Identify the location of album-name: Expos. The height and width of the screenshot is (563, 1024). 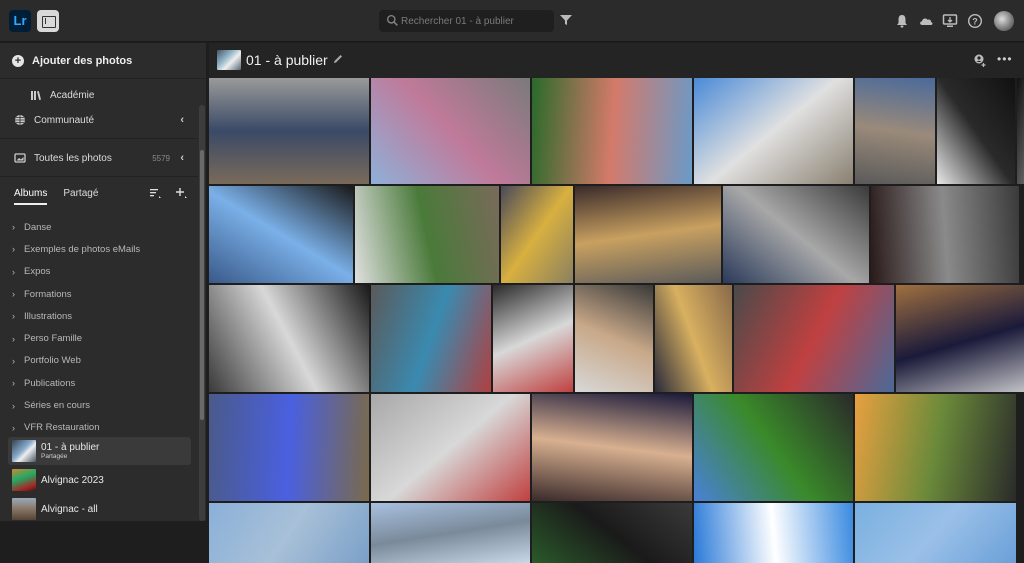
(37, 272).